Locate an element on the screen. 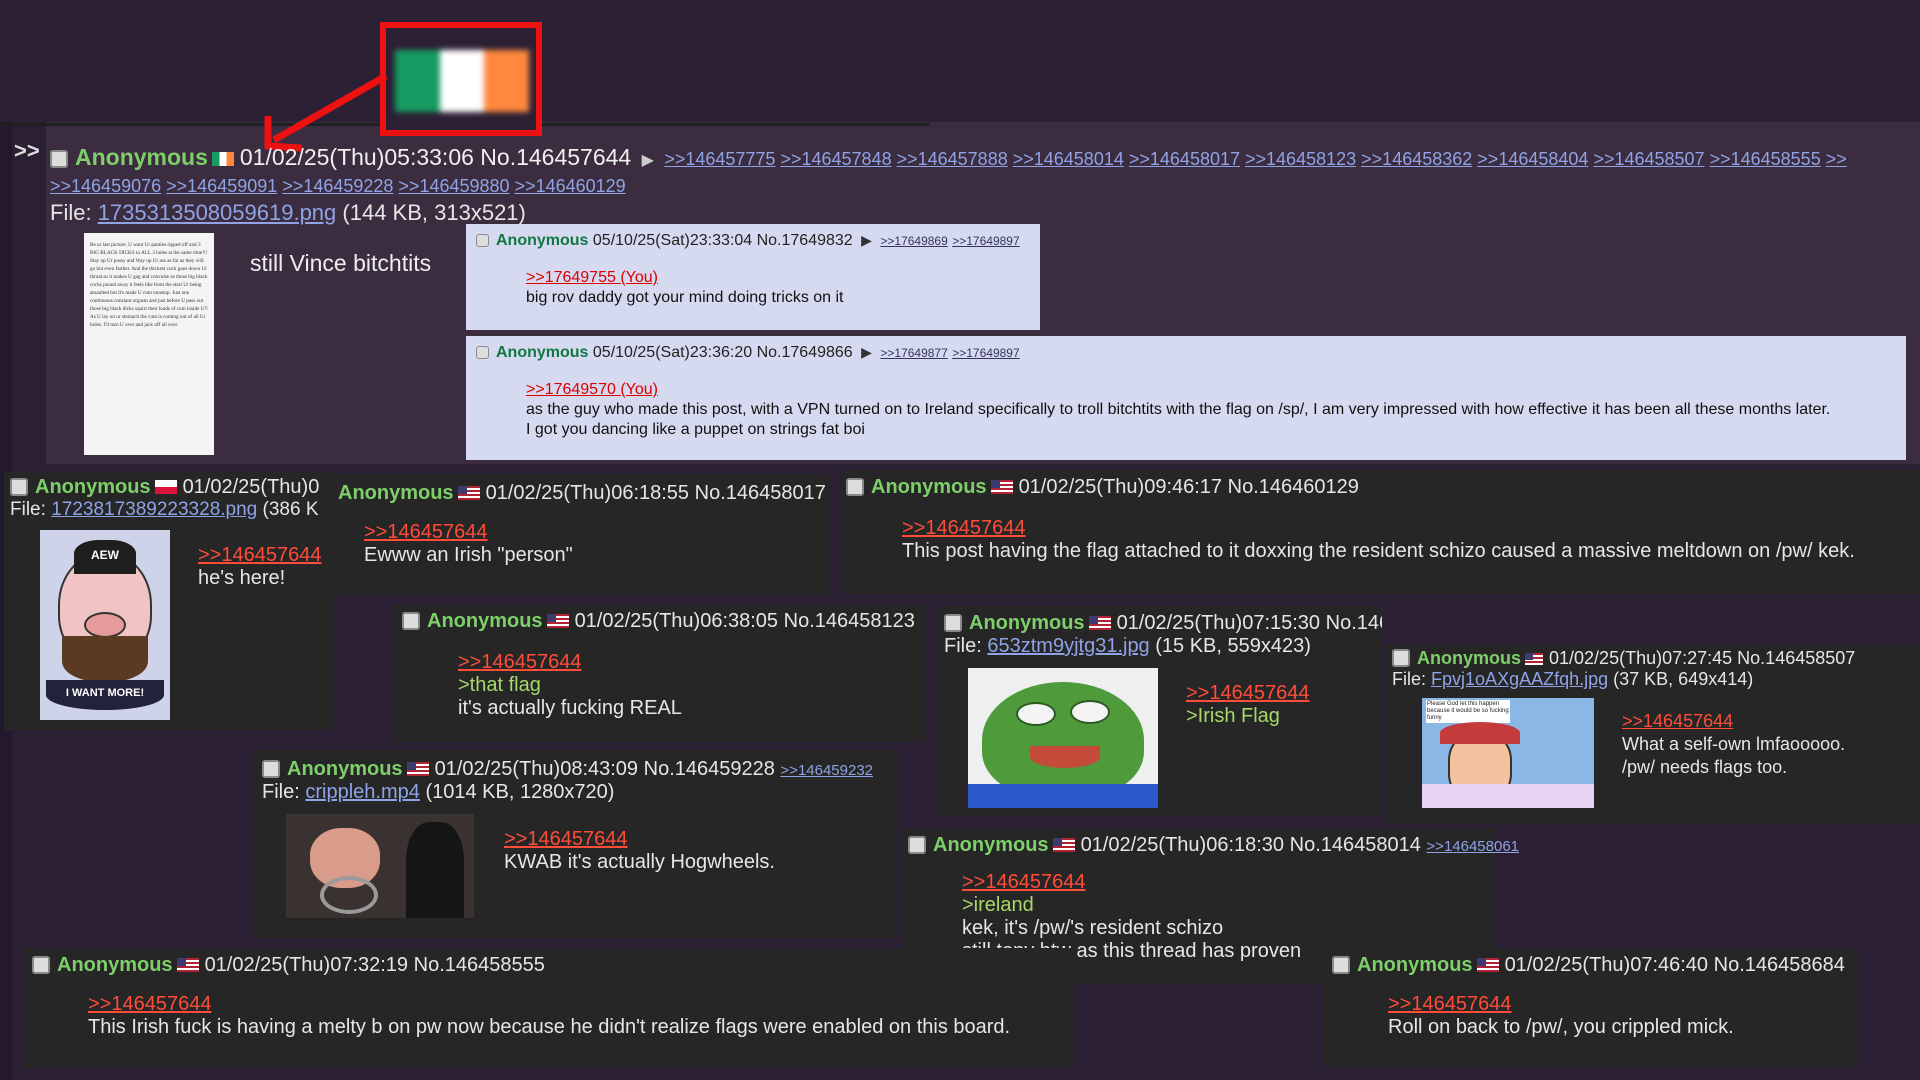 This screenshot has width=1920, height=1080. pig-snout is located at coordinates (105, 625).